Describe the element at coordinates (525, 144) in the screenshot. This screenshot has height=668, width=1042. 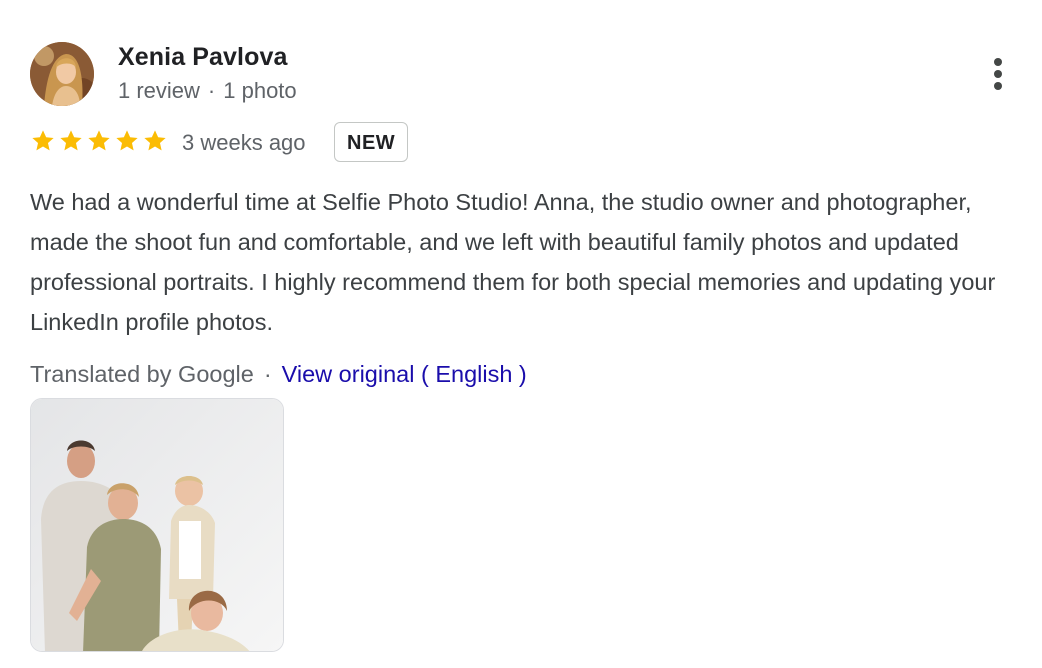
I see `rating-row: 3 weeks ago NEW` at that location.